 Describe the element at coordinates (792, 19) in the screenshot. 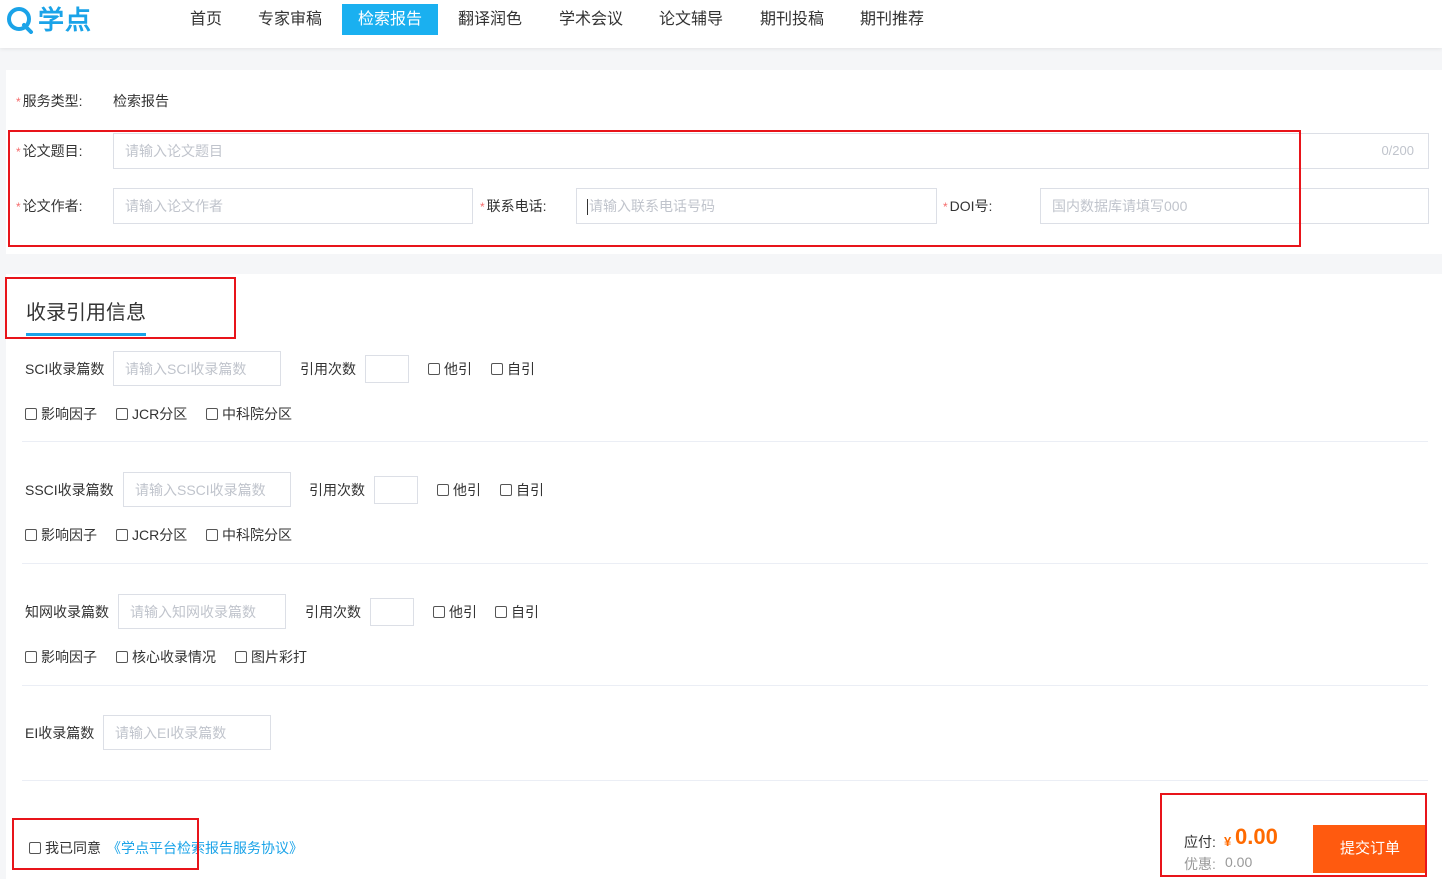

I see `nav-journal-submit: 期刊投稿` at that location.